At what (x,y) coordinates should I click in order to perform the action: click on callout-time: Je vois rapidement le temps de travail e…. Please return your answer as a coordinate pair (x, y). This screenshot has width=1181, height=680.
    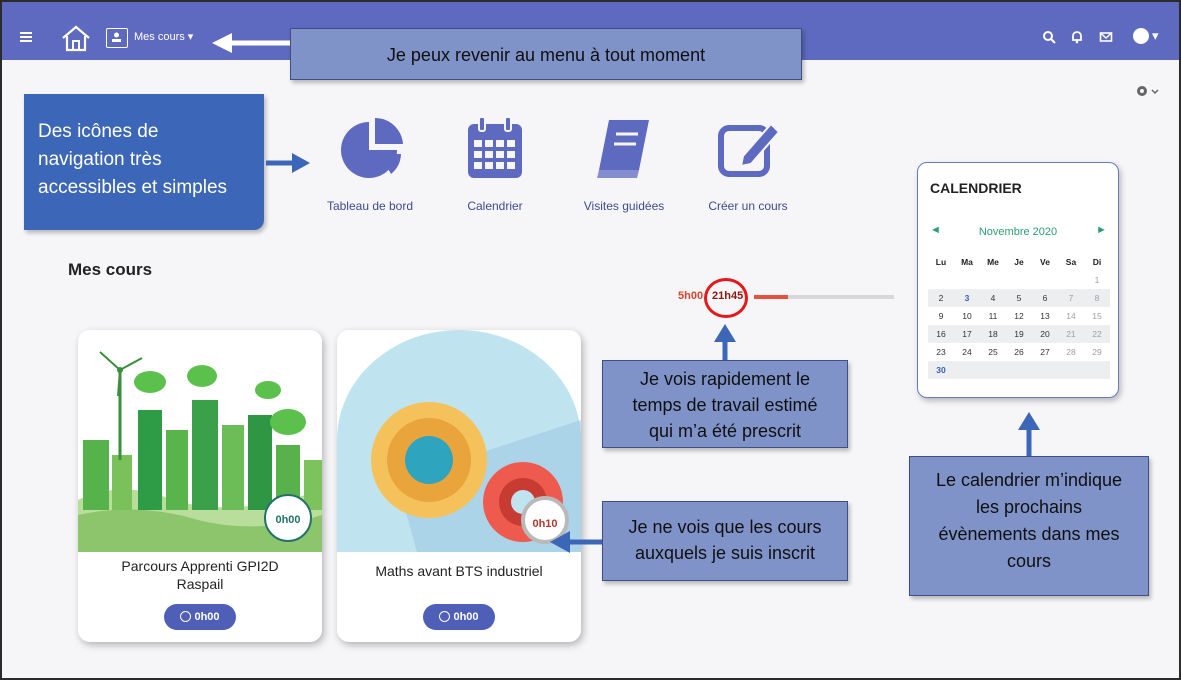
    Looking at the image, I should click on (725, 404).